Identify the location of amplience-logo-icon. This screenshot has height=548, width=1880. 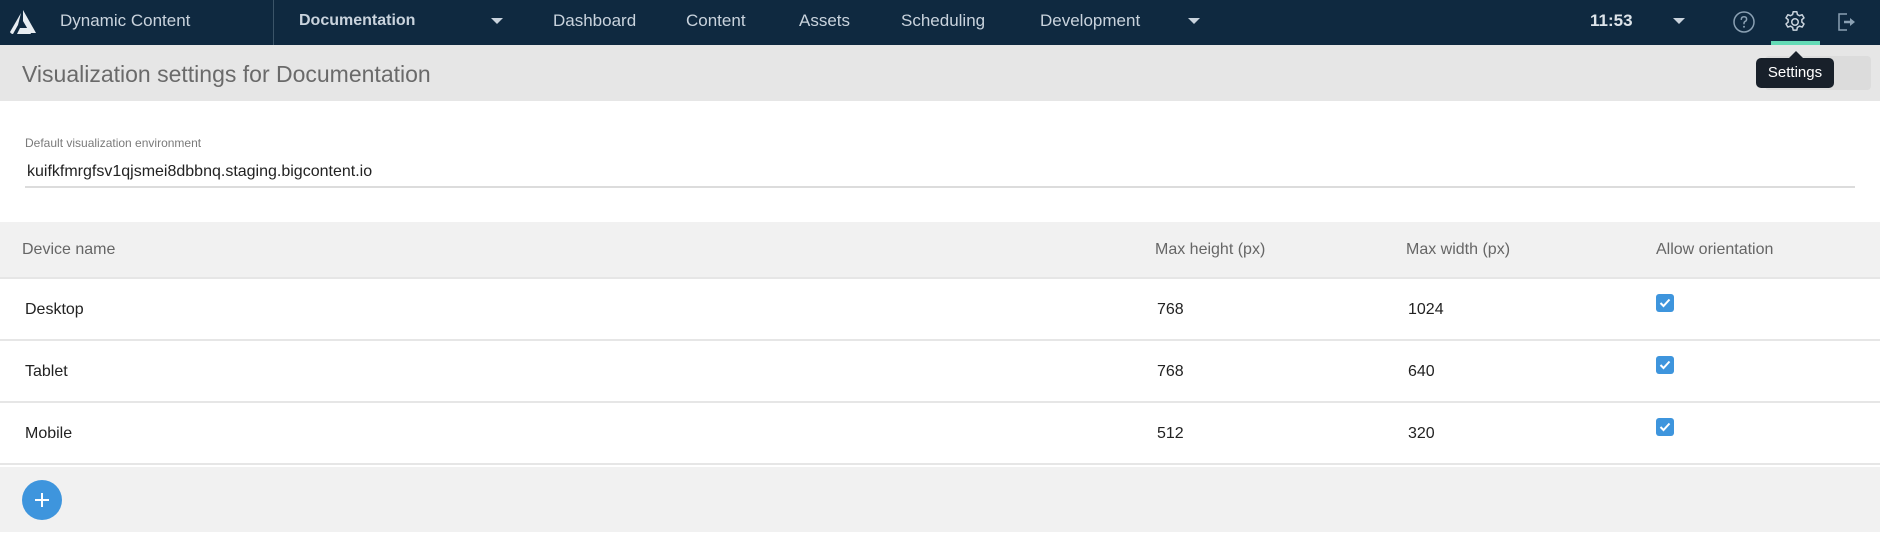
(23, 22).